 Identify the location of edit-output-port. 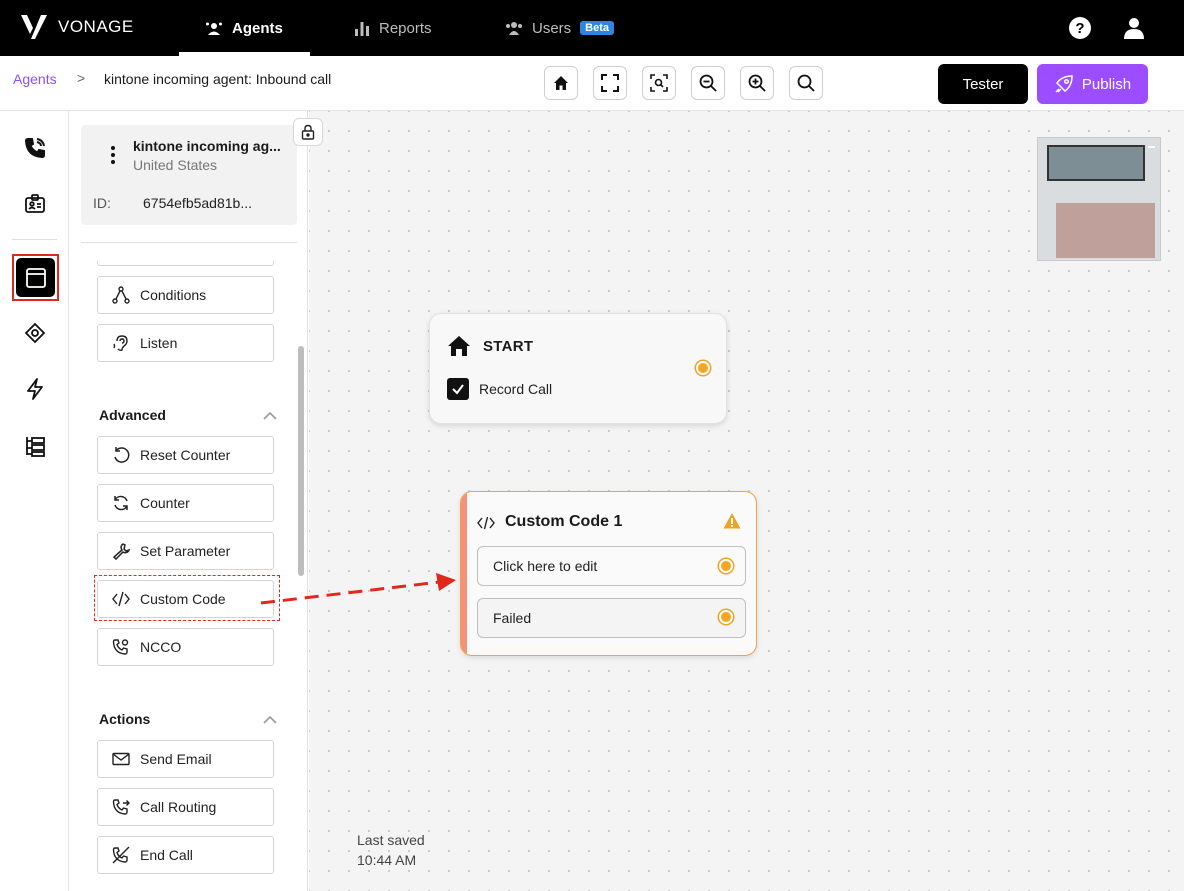
(726, 566).